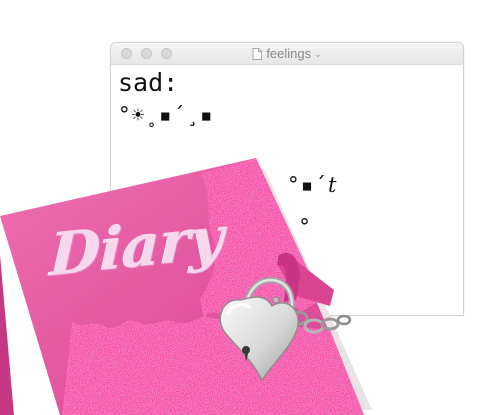 The height and width of the screenshot is (415, 500). I want to click on title-bar: feelings ⌄, so click(287, 54).